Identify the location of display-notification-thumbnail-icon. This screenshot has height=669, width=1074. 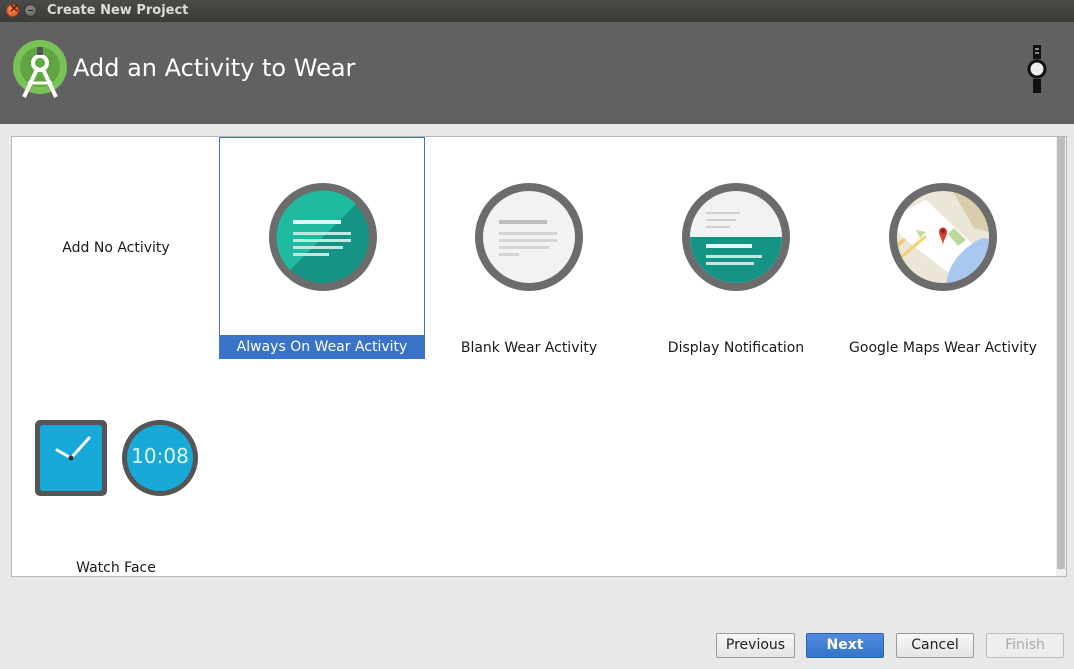
(736, 237).